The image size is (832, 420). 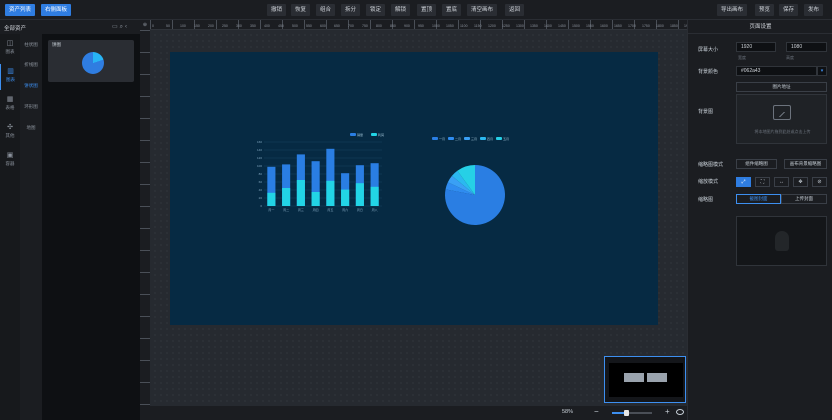 What do you see at coordinates (708, 50) in the screenshot?
I see `screen-size-label: 屏幕大小` at bounding box center [708, 50].